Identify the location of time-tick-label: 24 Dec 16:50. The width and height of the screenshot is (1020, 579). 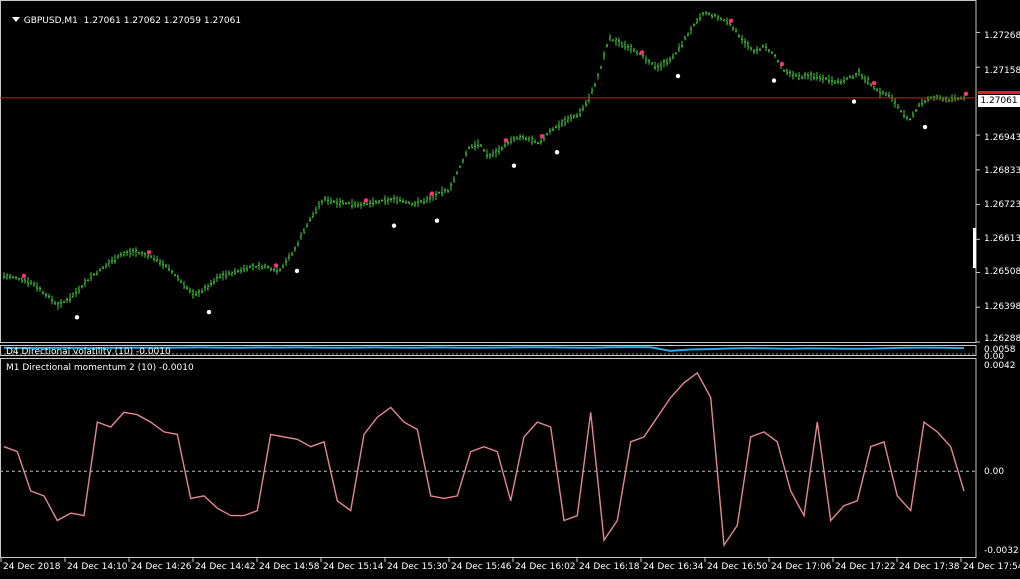
(737, 567).